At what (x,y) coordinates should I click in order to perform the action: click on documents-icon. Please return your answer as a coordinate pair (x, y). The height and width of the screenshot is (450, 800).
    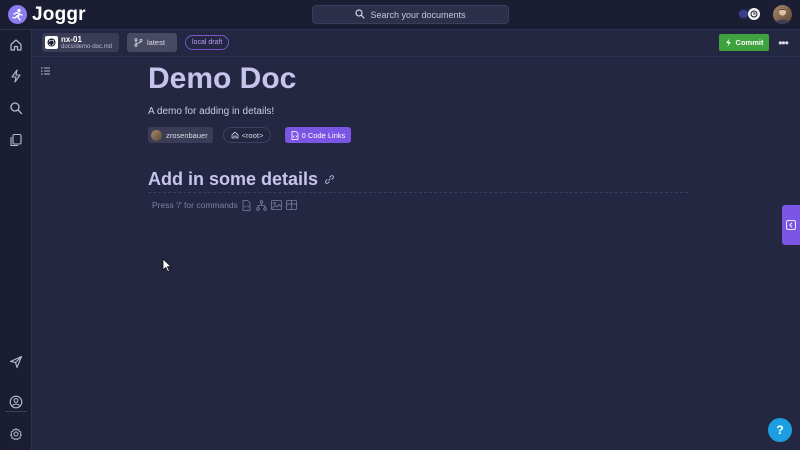
    Looking at the image, I should click on (16, 140).